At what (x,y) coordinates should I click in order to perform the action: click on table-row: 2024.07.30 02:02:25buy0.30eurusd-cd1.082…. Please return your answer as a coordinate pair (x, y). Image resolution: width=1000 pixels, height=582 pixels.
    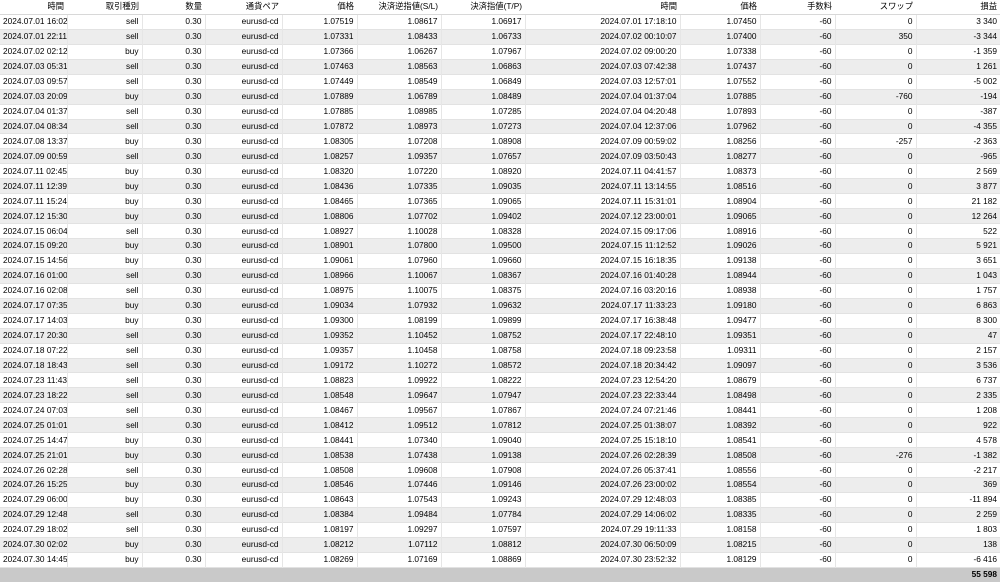
    Looking at the image, I should click on (500, 545).